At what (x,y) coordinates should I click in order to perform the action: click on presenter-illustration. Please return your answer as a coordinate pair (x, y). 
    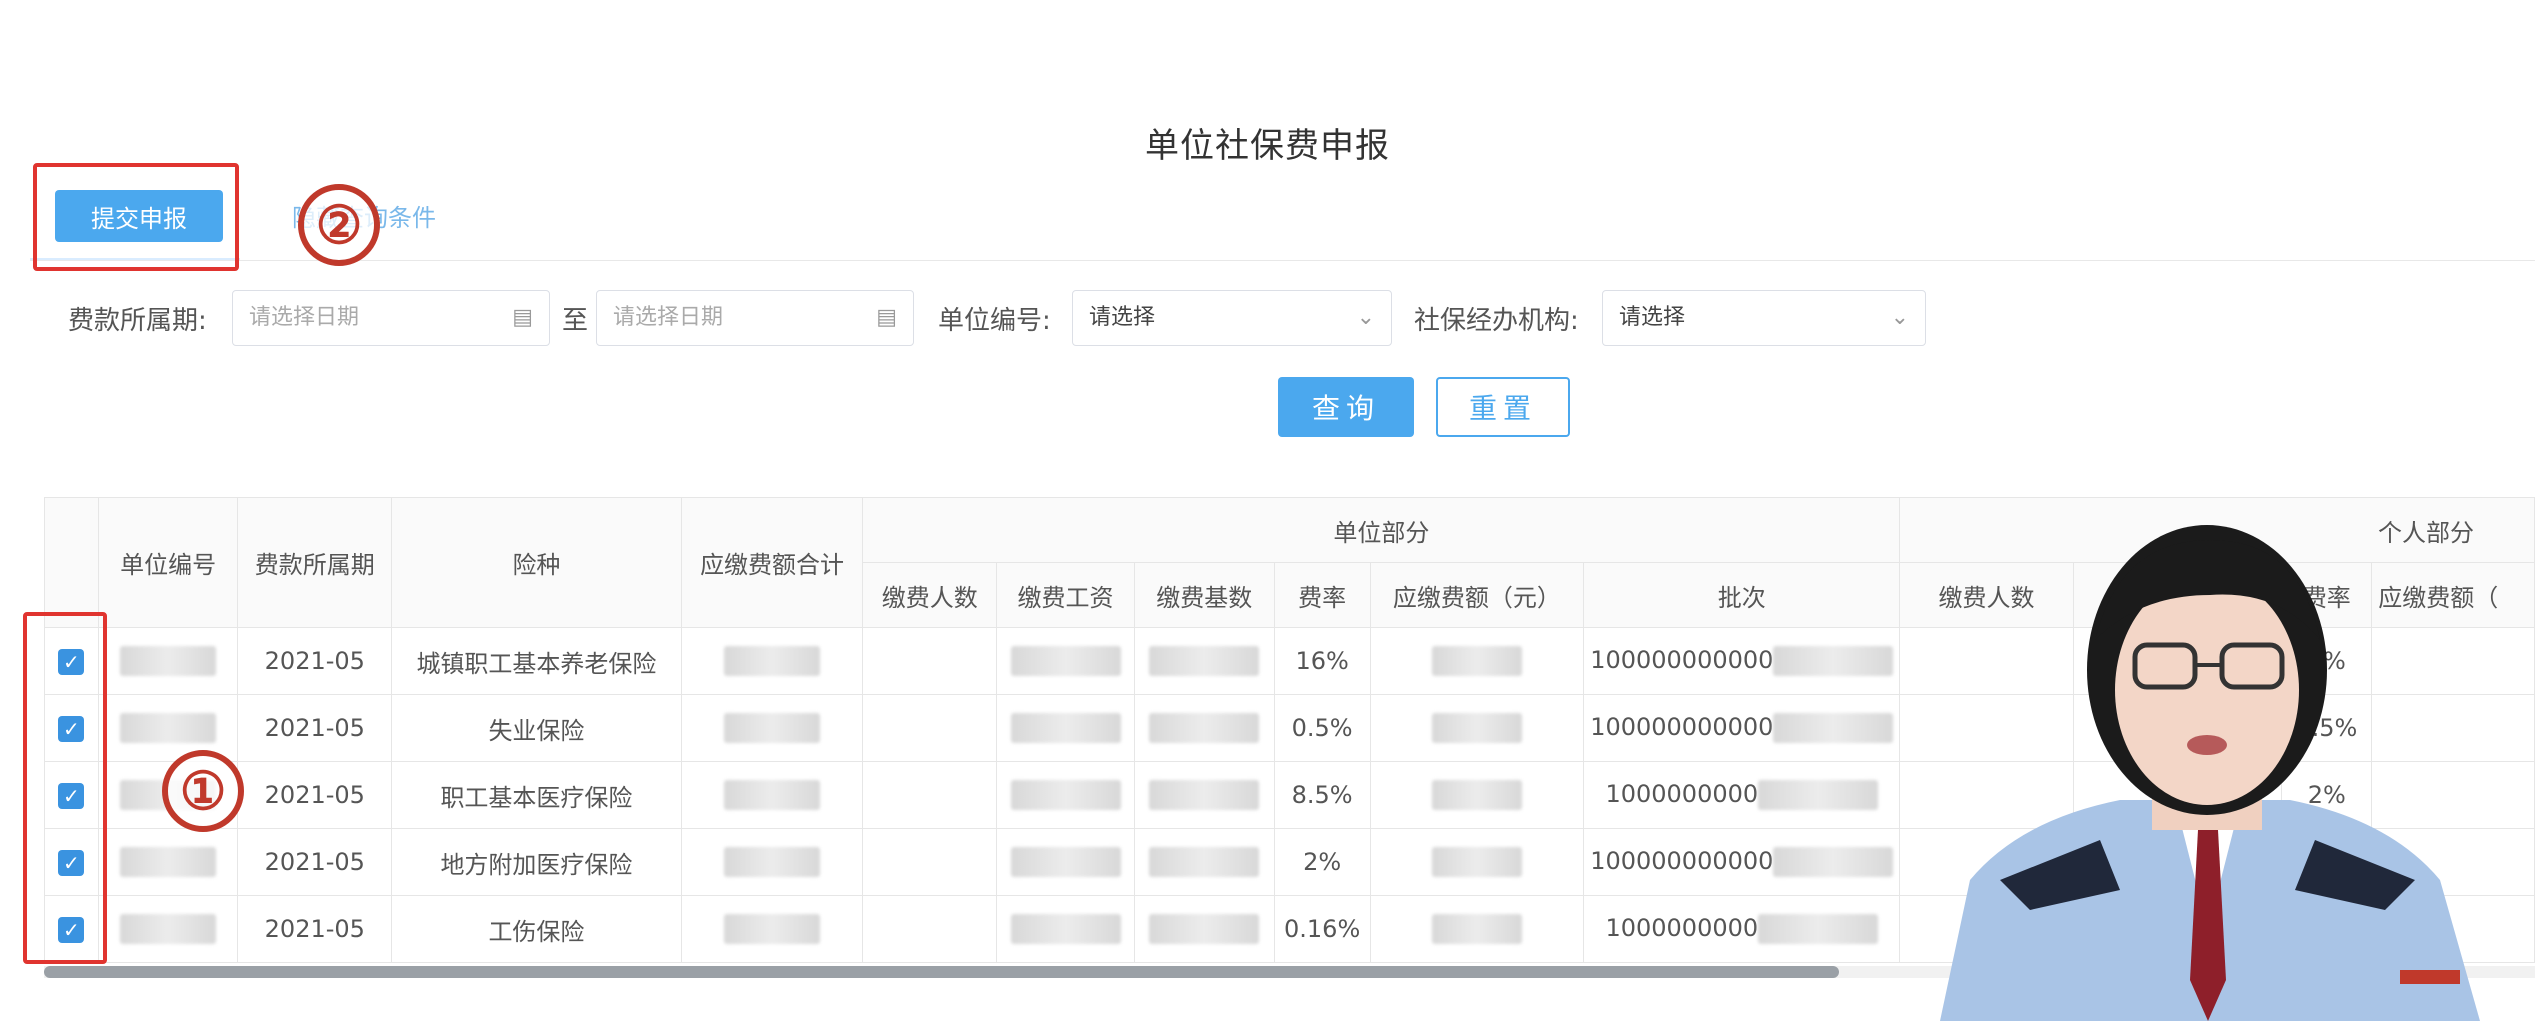
    Looking at the image, I should click on (2210, 773).